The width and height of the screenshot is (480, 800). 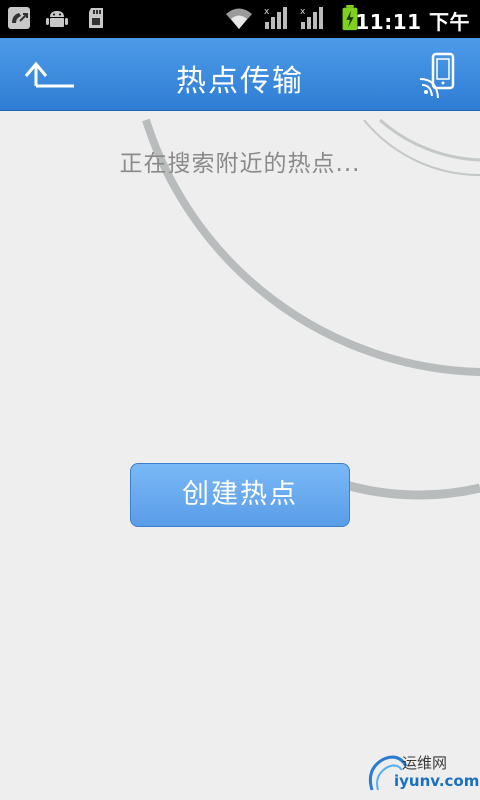 I want to click on wifi-icon, so click(x=239, y=18).